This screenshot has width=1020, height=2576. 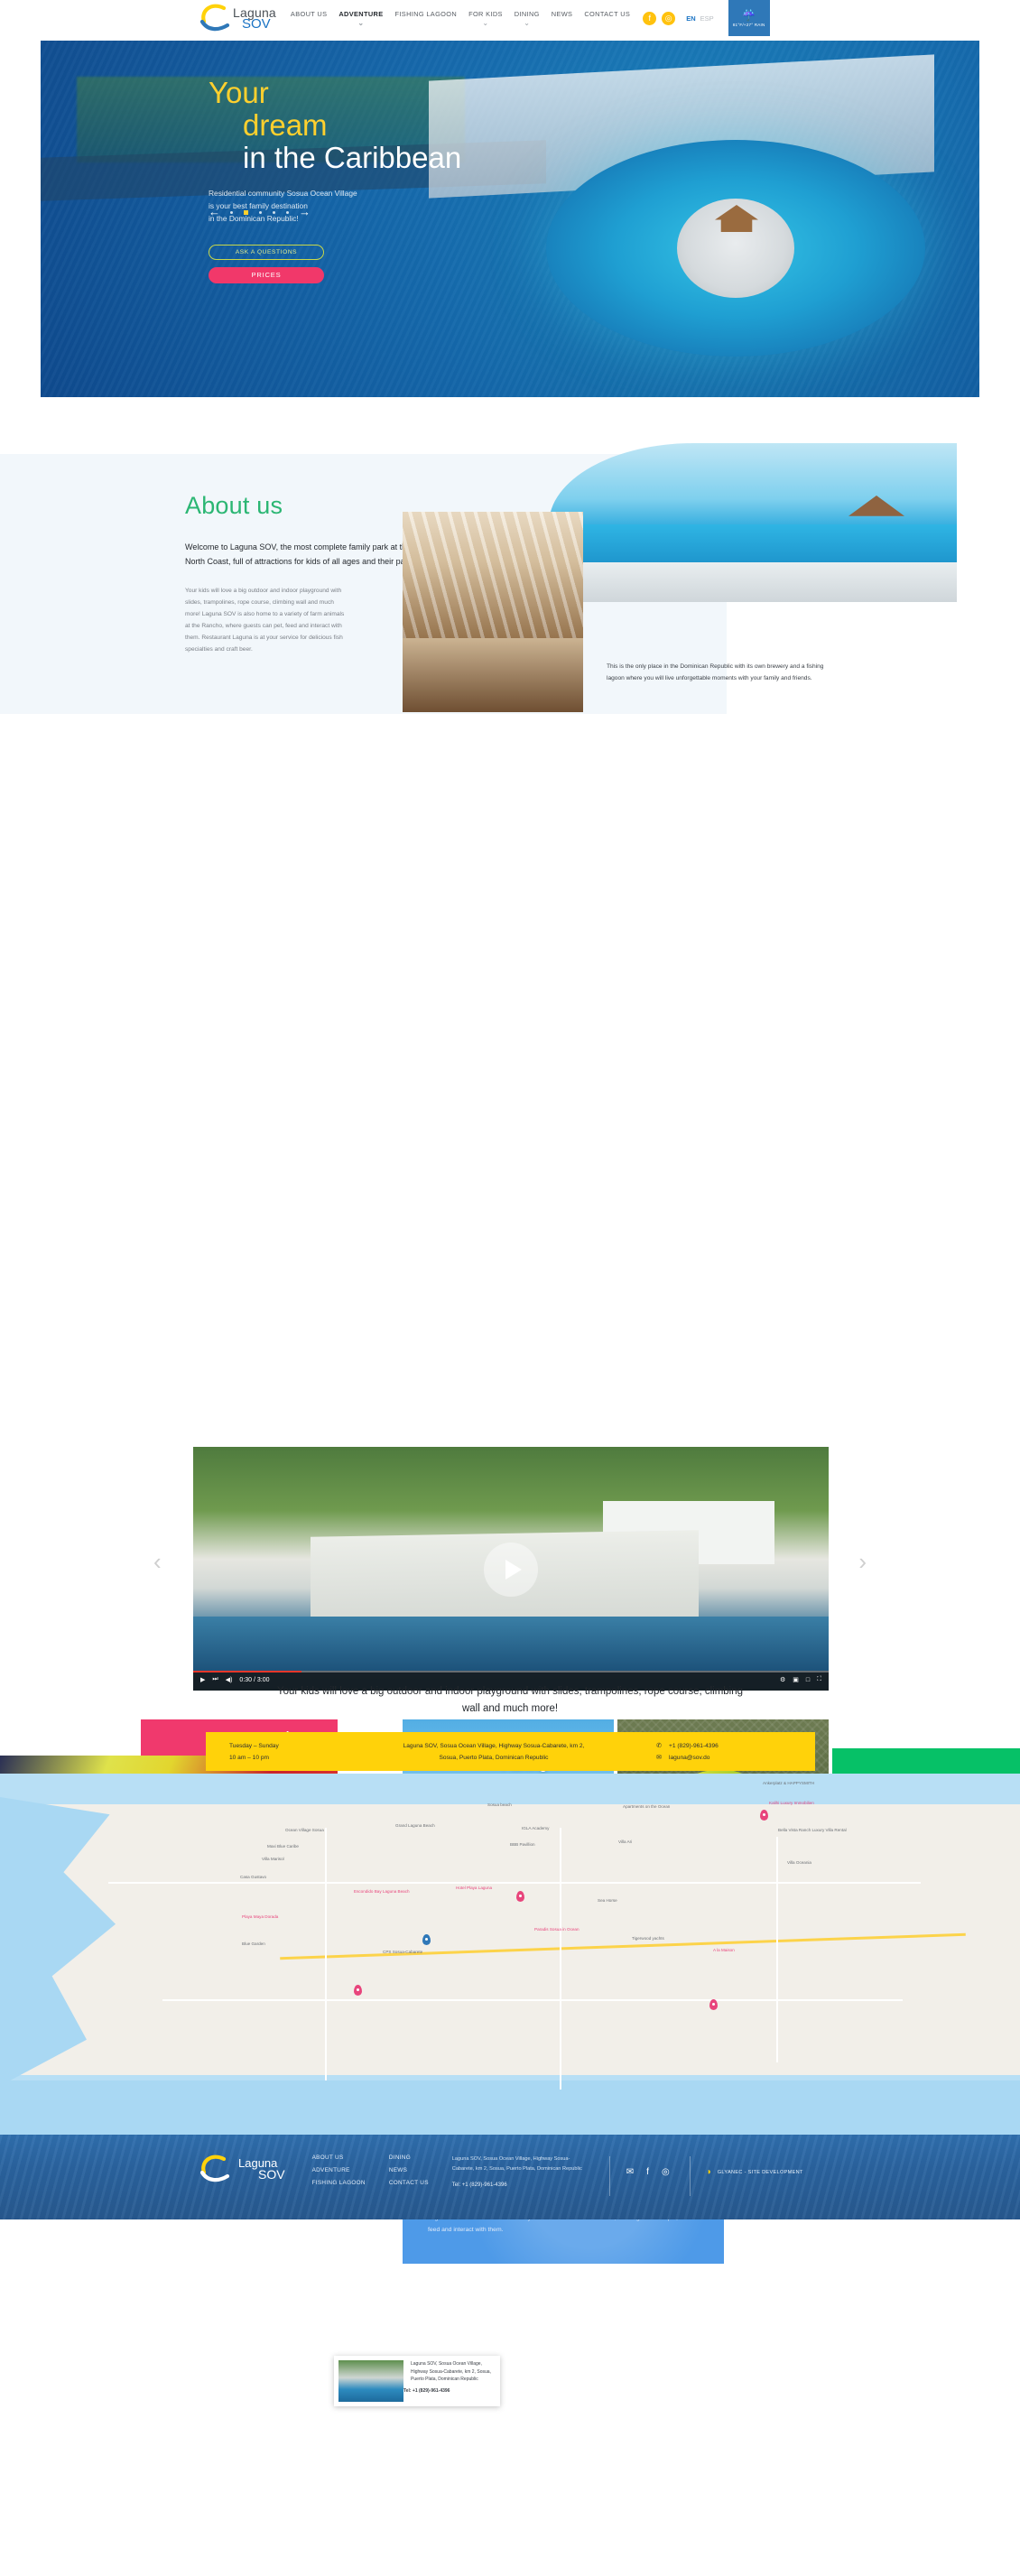 I want to click on video-next-arrow-icon: ›, so click(x=862, y=1562).